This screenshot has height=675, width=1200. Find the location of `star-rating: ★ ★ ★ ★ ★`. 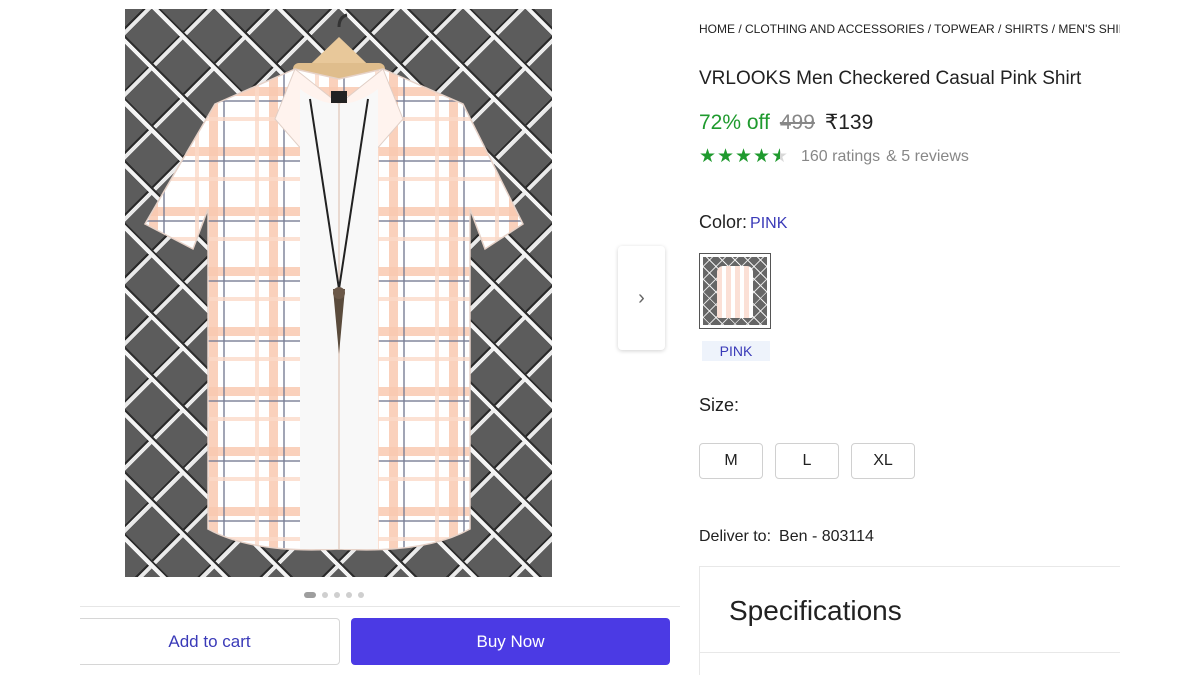

star-rating: ★ ★ ★ ★ ★ is located at coordinates (744, 156).